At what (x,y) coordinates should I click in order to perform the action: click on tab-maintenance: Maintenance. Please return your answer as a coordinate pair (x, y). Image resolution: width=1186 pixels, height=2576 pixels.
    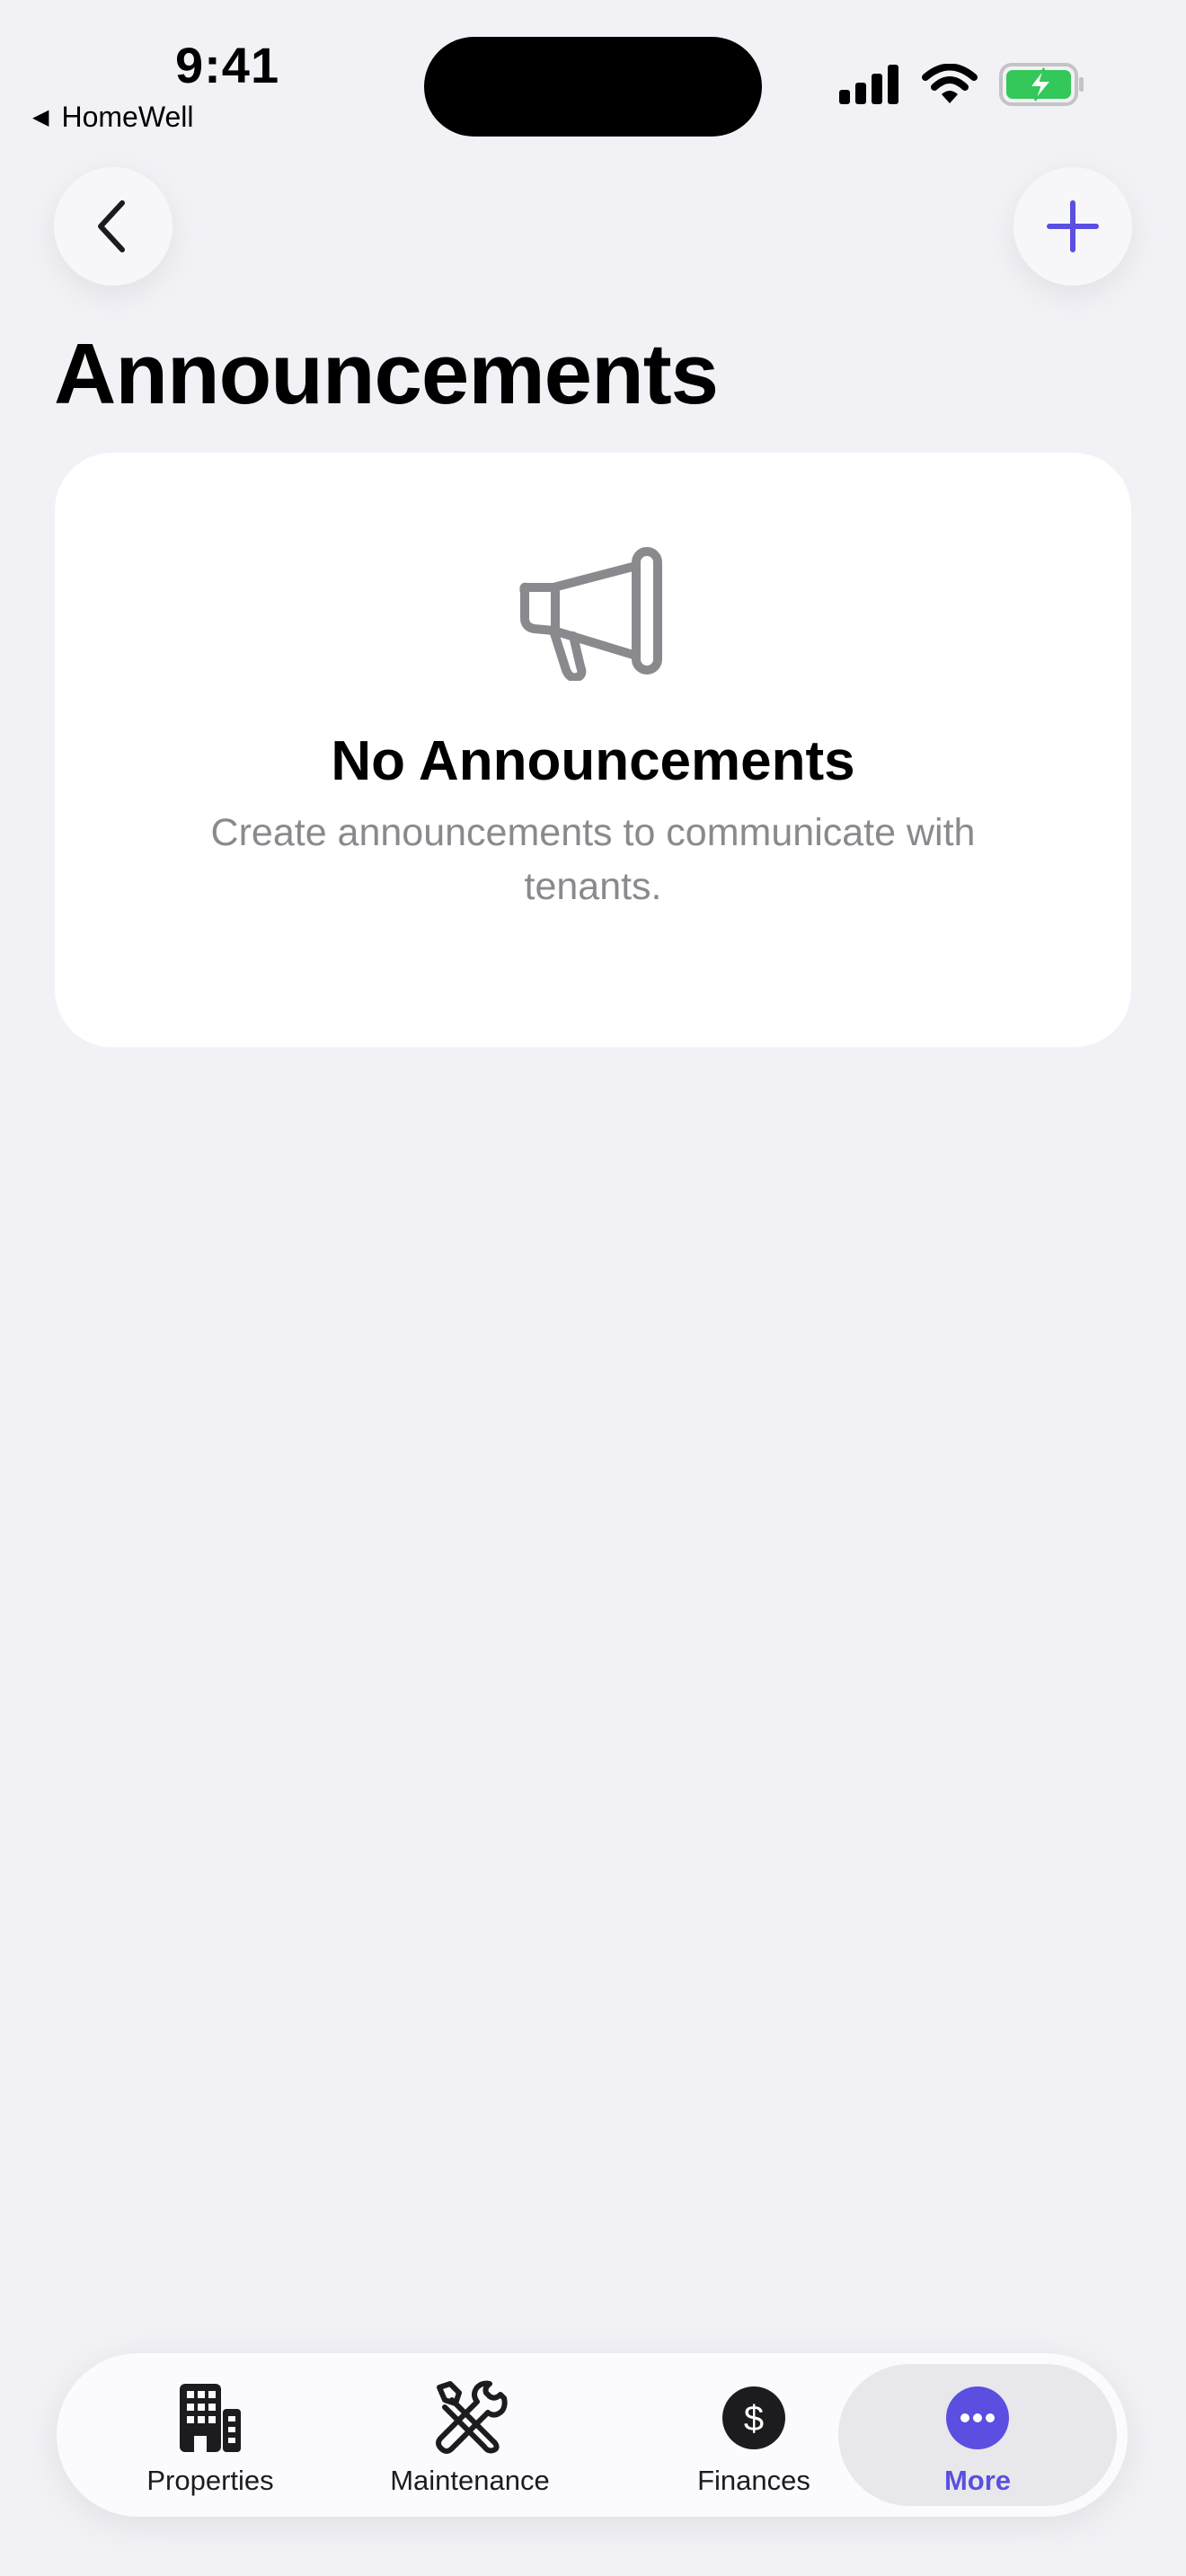
    Looking at the image, I should click on (470, 2435).